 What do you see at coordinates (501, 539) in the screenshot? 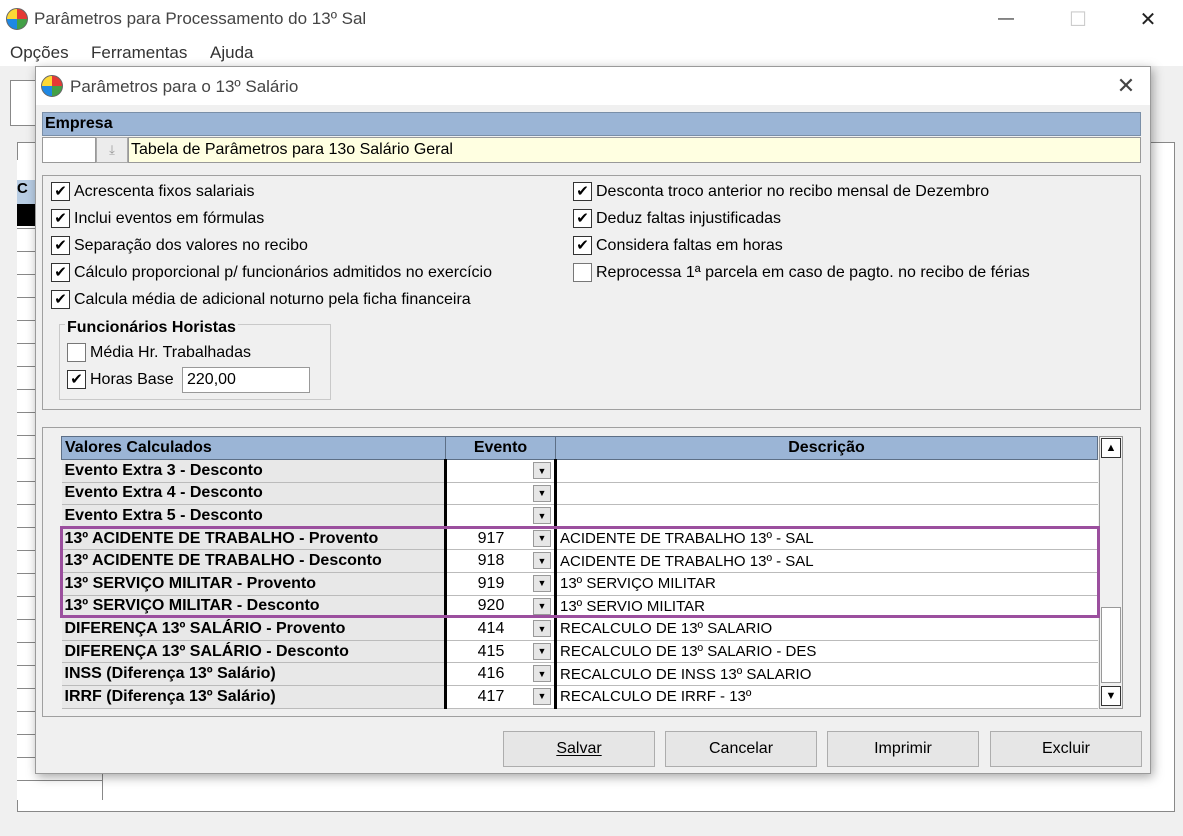
I see `cell-evento: 917 ▼` at bounding box center [501, 539].